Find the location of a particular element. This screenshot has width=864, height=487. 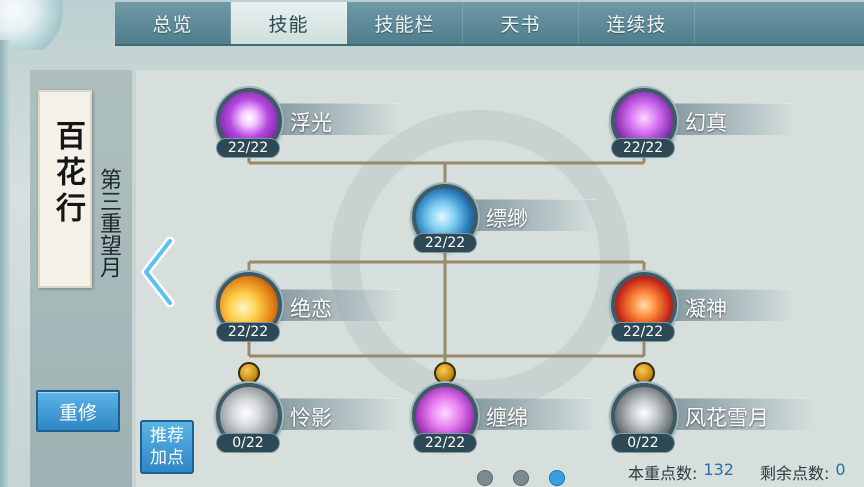

current-points-value: 132 is located at coordinates (718, 469).